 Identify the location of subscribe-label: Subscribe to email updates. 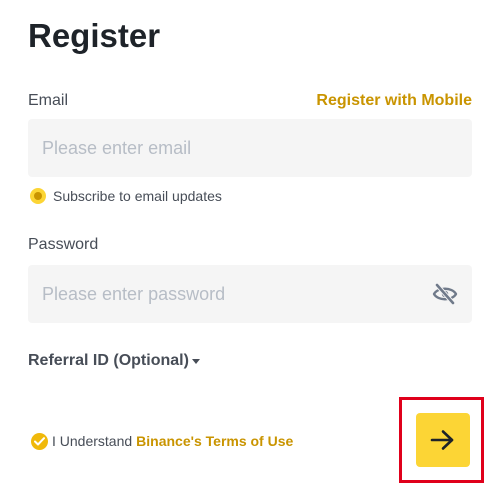
(137, 196).